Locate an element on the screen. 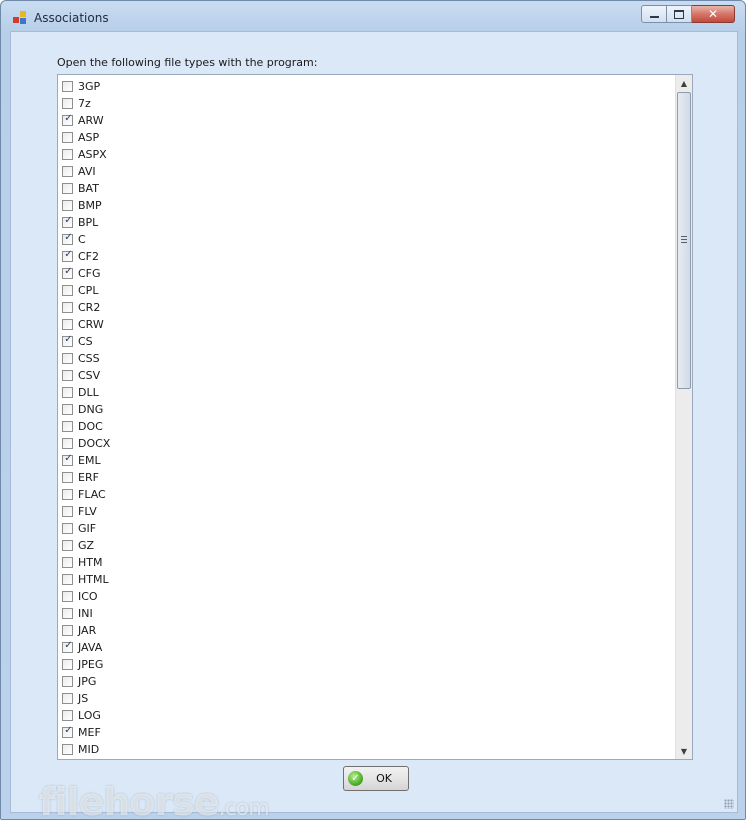  vertical-scrollbar: ▲ ▼ is located at coordinates (683, 417).